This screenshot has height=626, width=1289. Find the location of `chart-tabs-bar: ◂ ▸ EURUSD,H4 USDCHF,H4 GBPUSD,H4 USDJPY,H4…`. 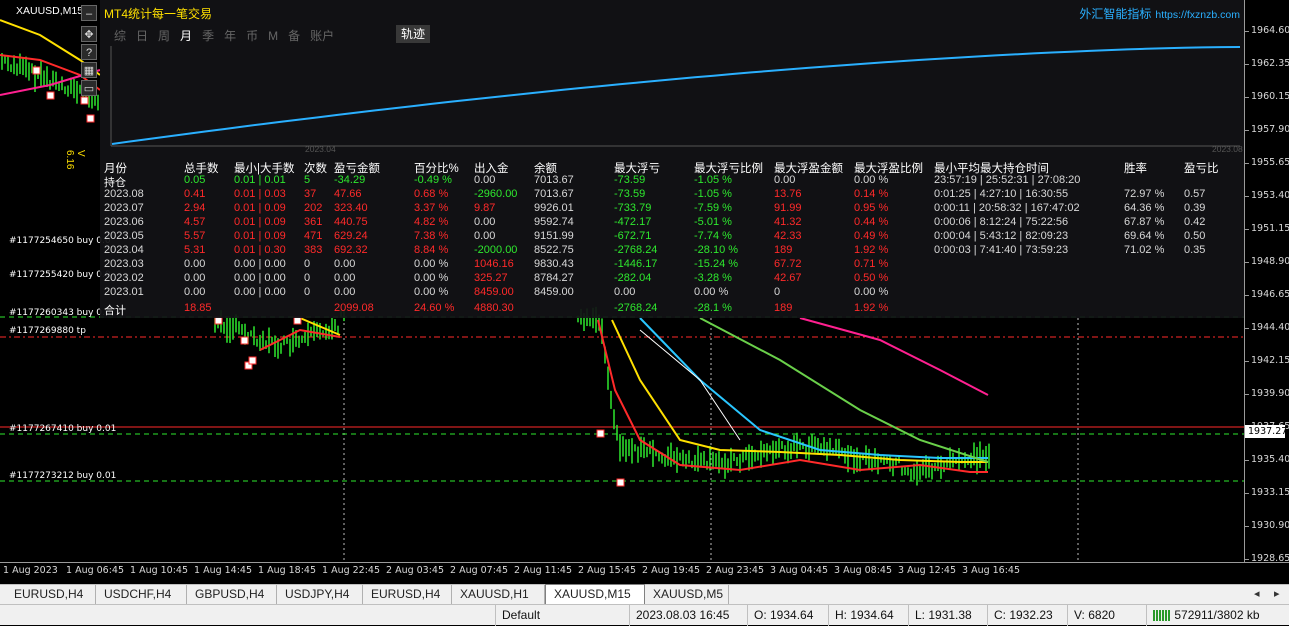

chart-tabs-bar: ◂ ▸ EURUSD,H4 USDCHF,H4 GBPUSD,H4 USDJPY,H4… is located at coordinates (644, 594).